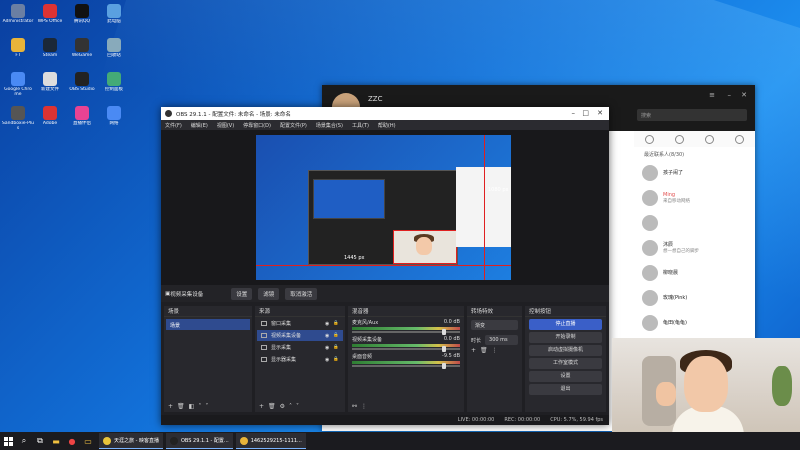 Image resolution: width=800 pixels, height=450 pixels. Describe the element at coordinates (744, 95) in the screenshot. I see `qq-close-icon: ✕` at that location.